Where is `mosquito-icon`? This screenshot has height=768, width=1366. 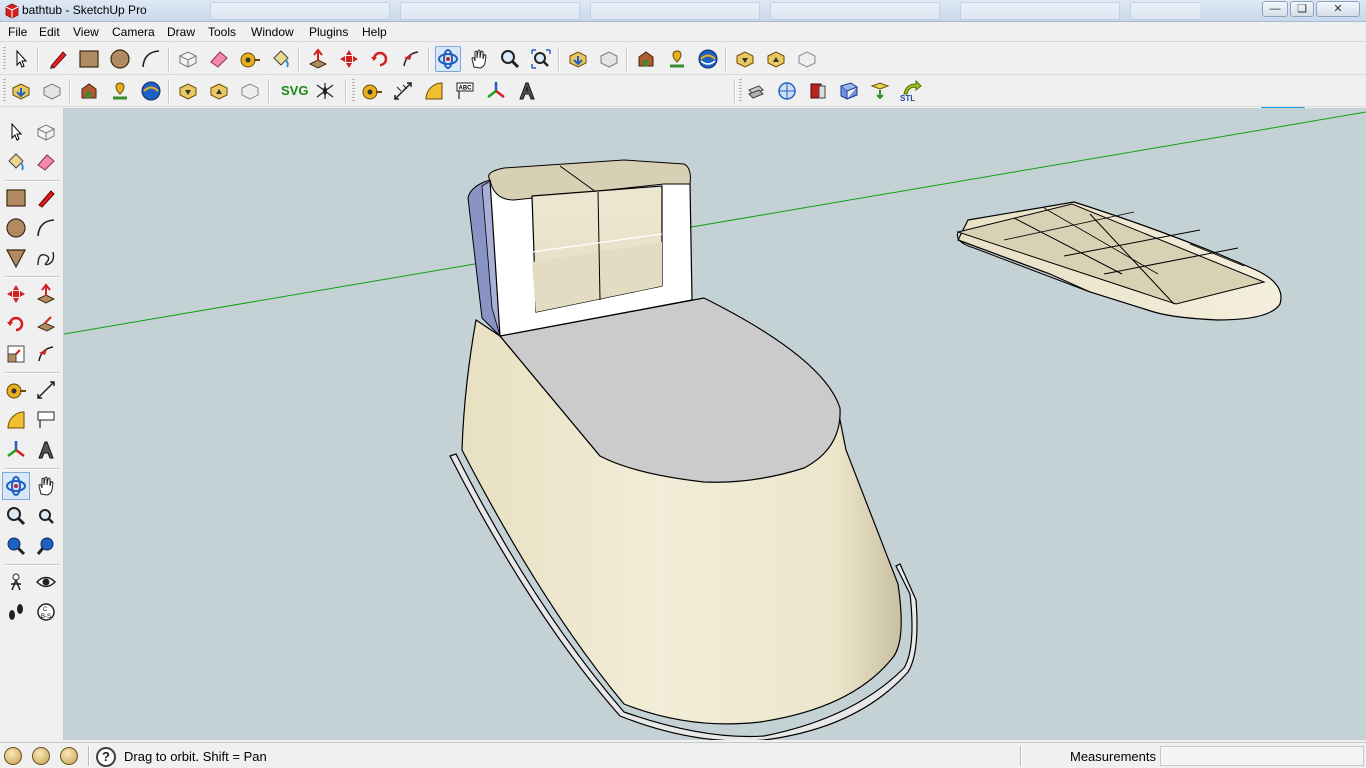
mosquito-icon is located at coordinates (325, 91).